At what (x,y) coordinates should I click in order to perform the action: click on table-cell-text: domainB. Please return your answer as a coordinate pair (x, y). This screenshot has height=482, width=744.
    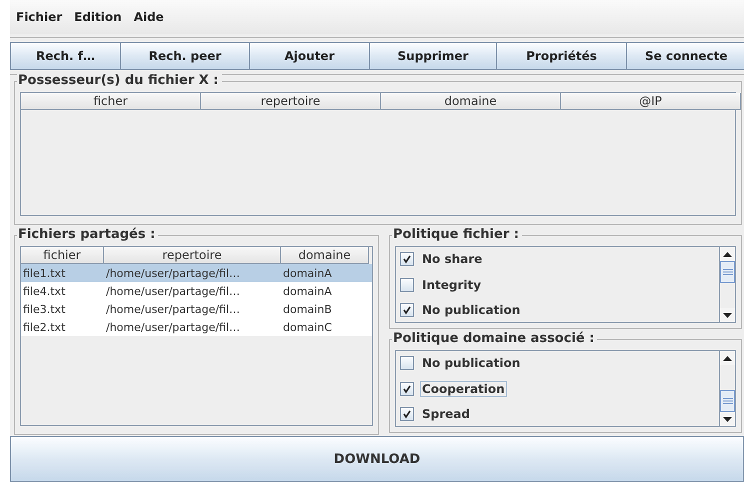
    Looking at the image, I should click on (307, 309).